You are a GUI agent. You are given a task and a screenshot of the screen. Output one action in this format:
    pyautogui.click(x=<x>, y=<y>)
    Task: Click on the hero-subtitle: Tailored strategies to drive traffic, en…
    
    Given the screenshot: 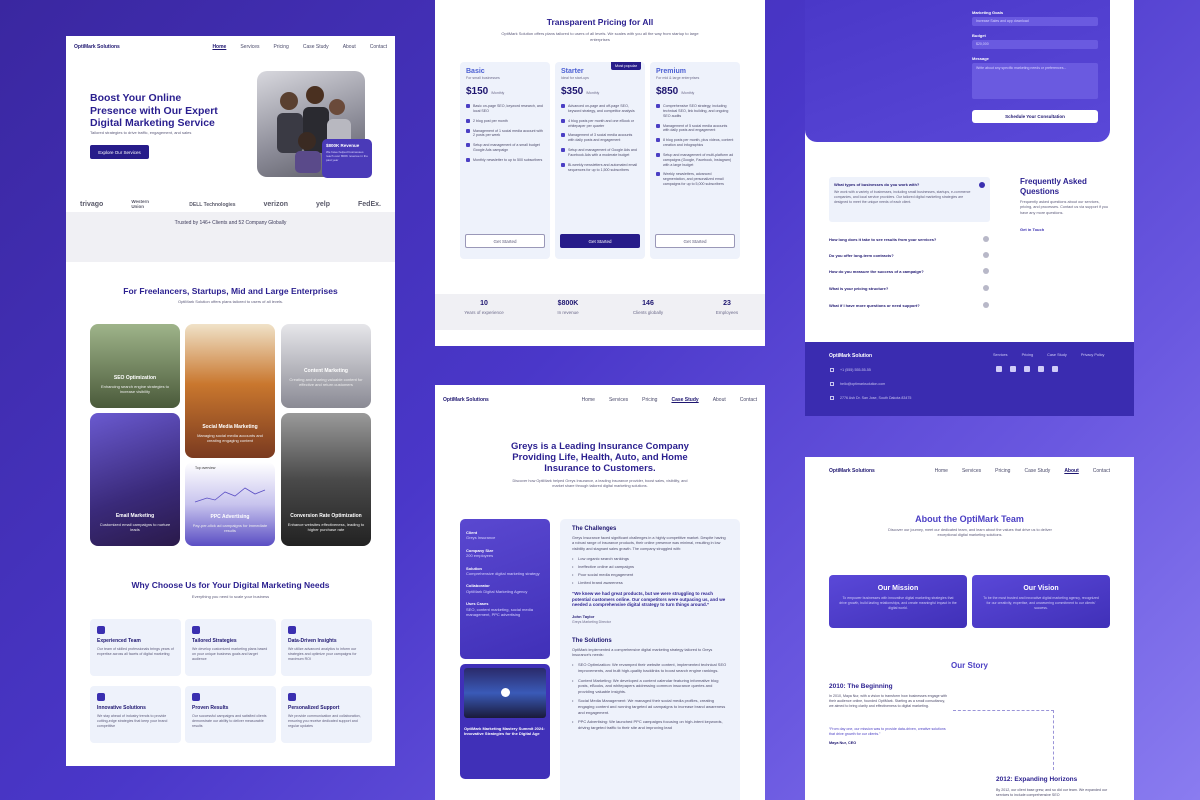 What is the action you would take?
    pyautogui.click(x=141, y=132)
    